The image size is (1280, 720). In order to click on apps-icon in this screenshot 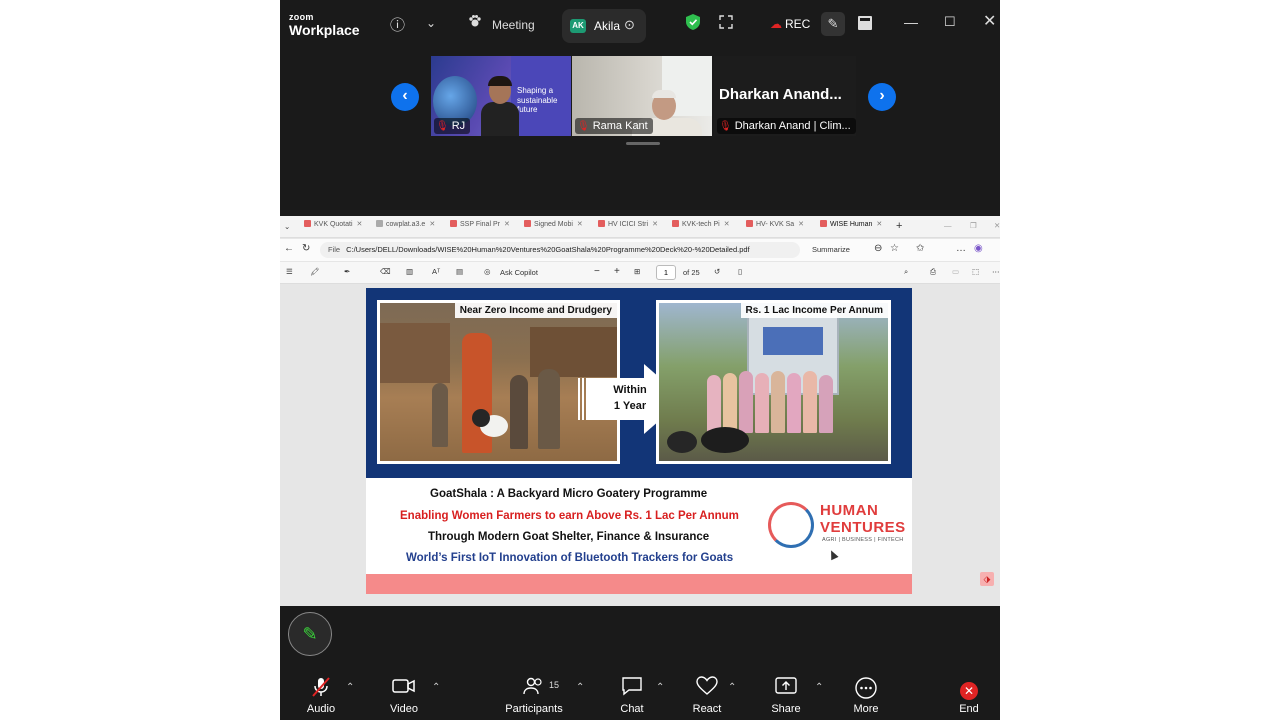, I will do `click(865, 25)`.